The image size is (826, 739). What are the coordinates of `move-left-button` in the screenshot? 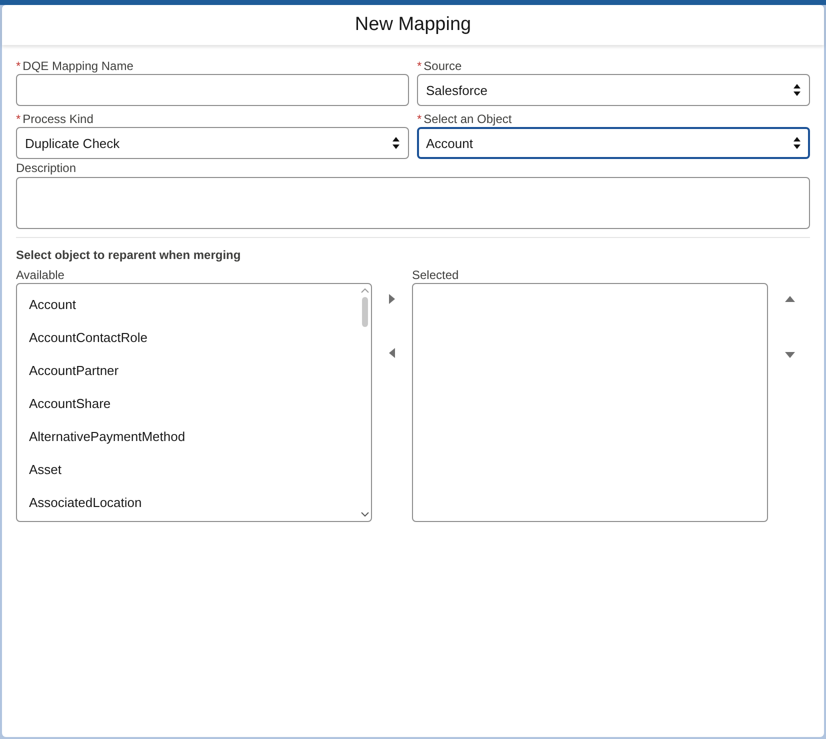 It's located at (392, 353).